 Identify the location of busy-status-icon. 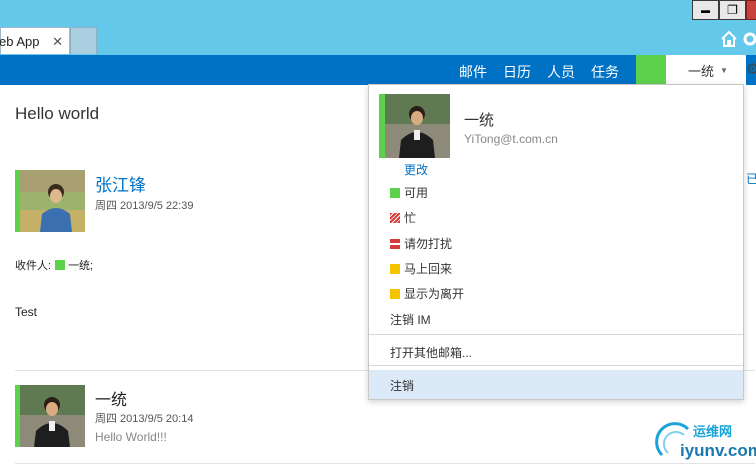
(395, 217).